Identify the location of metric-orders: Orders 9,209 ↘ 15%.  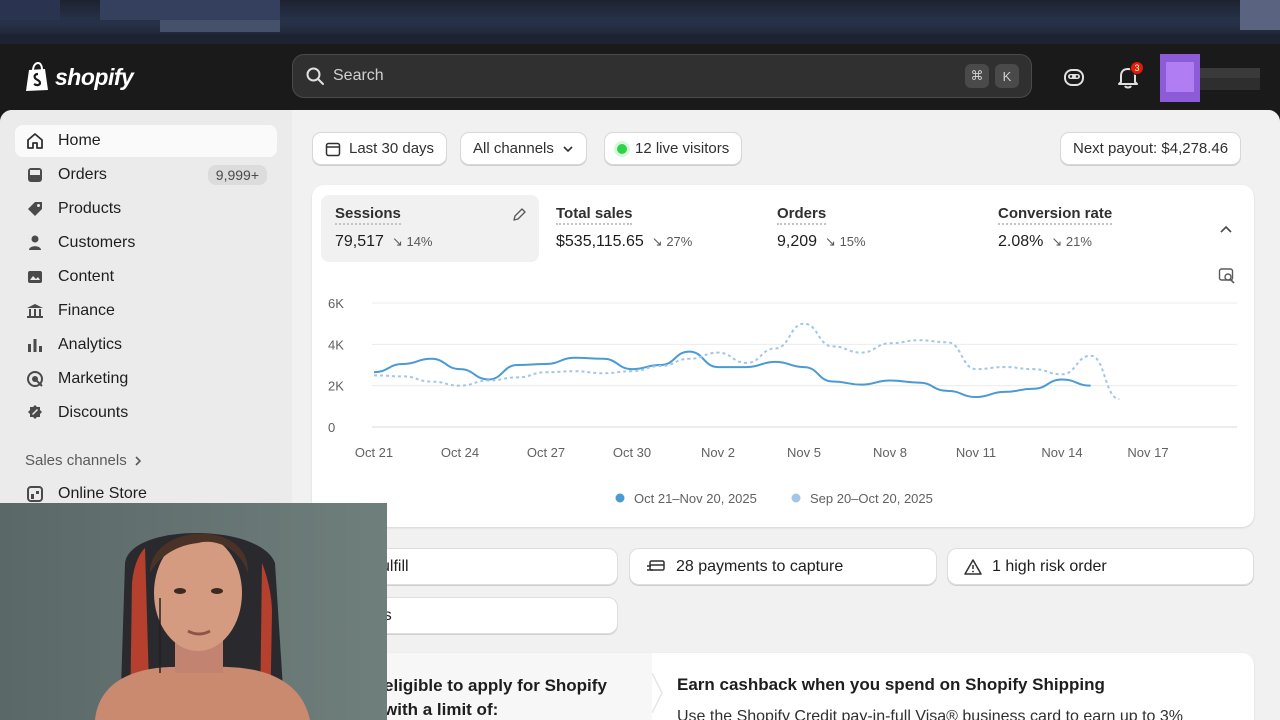
(872, 228).